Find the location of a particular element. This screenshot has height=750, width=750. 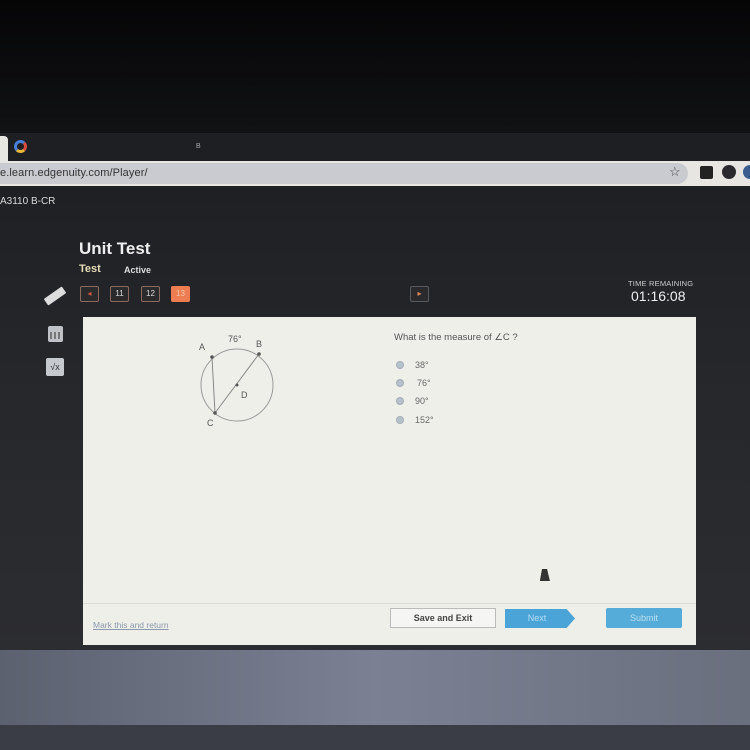

profile-icon is located at coordinates (746, 172).